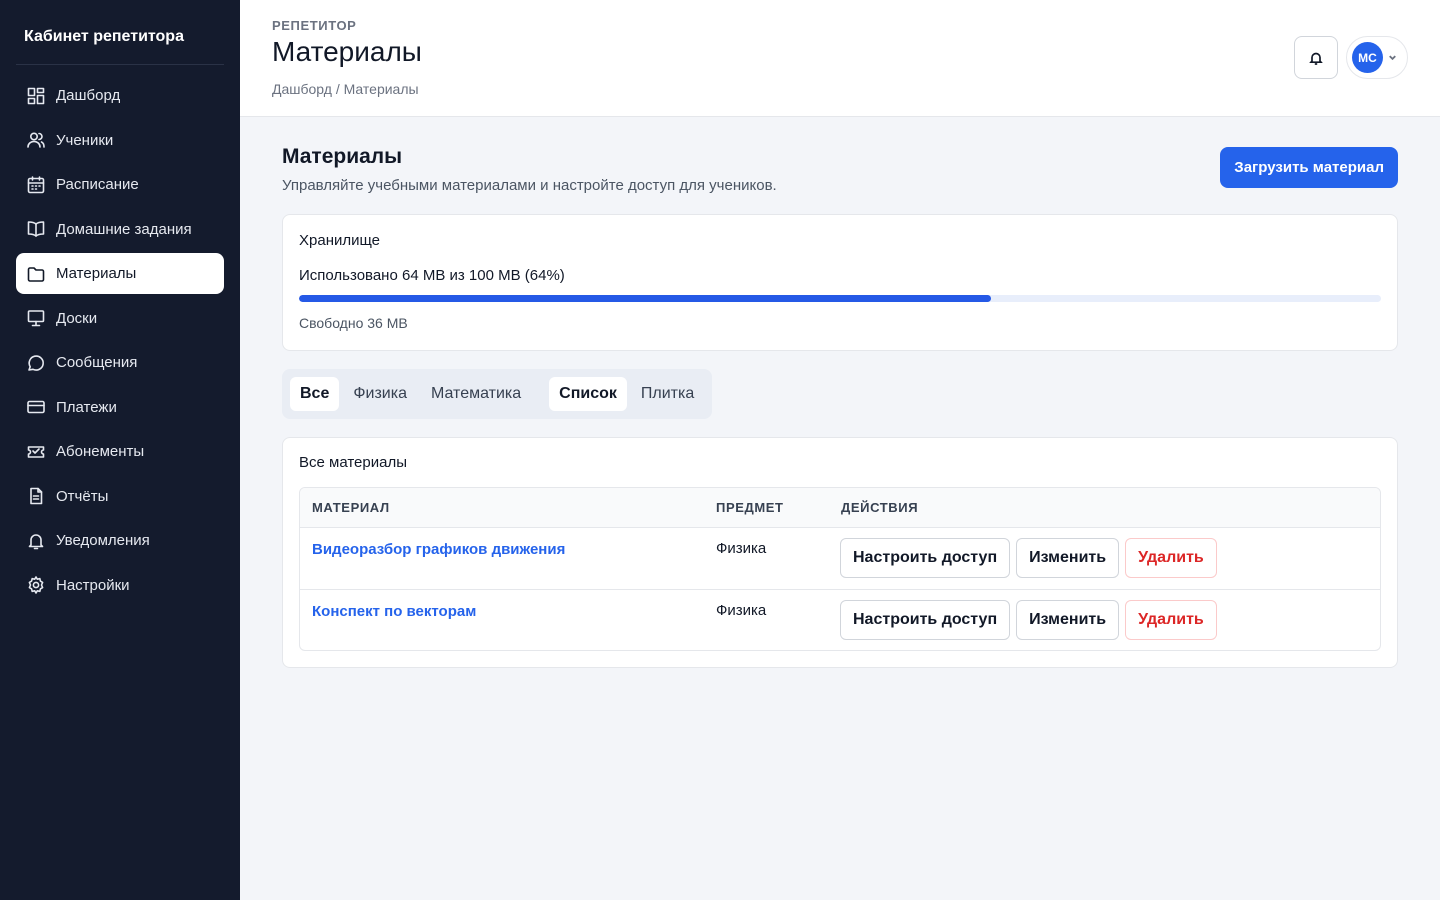 Image resolution: width=1440 pixels, height=900 pixels. I want to click on tab-all: Все, so click(315, 394).